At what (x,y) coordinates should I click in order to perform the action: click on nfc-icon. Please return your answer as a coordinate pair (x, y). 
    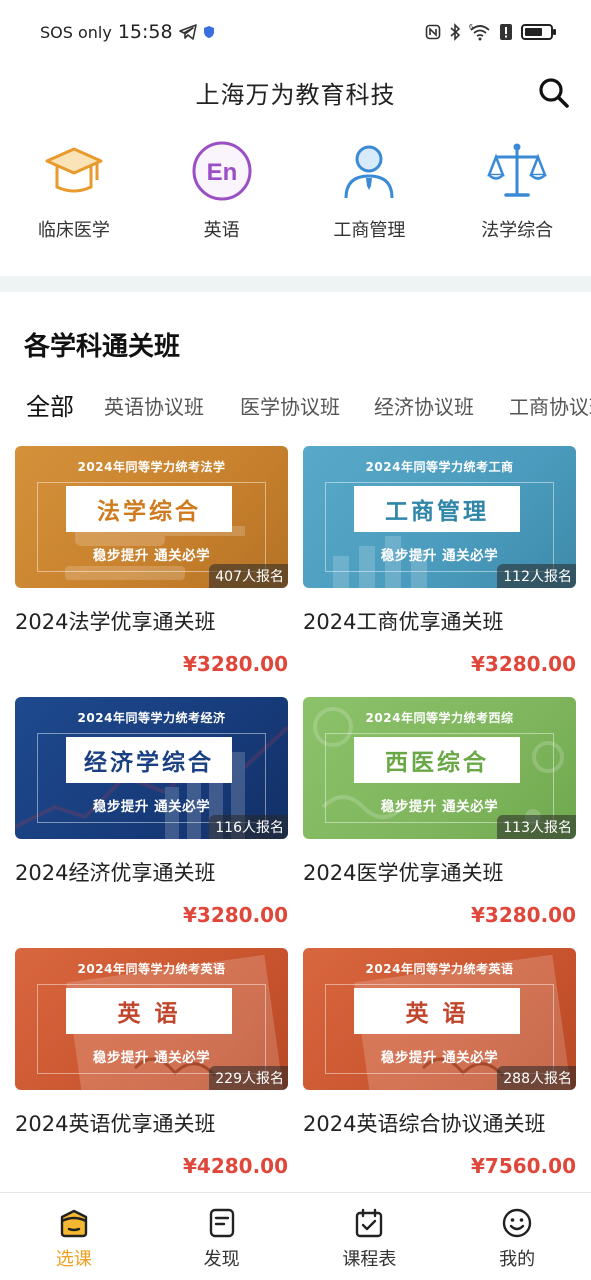
    Looking at the image, I should click on (433, 32).